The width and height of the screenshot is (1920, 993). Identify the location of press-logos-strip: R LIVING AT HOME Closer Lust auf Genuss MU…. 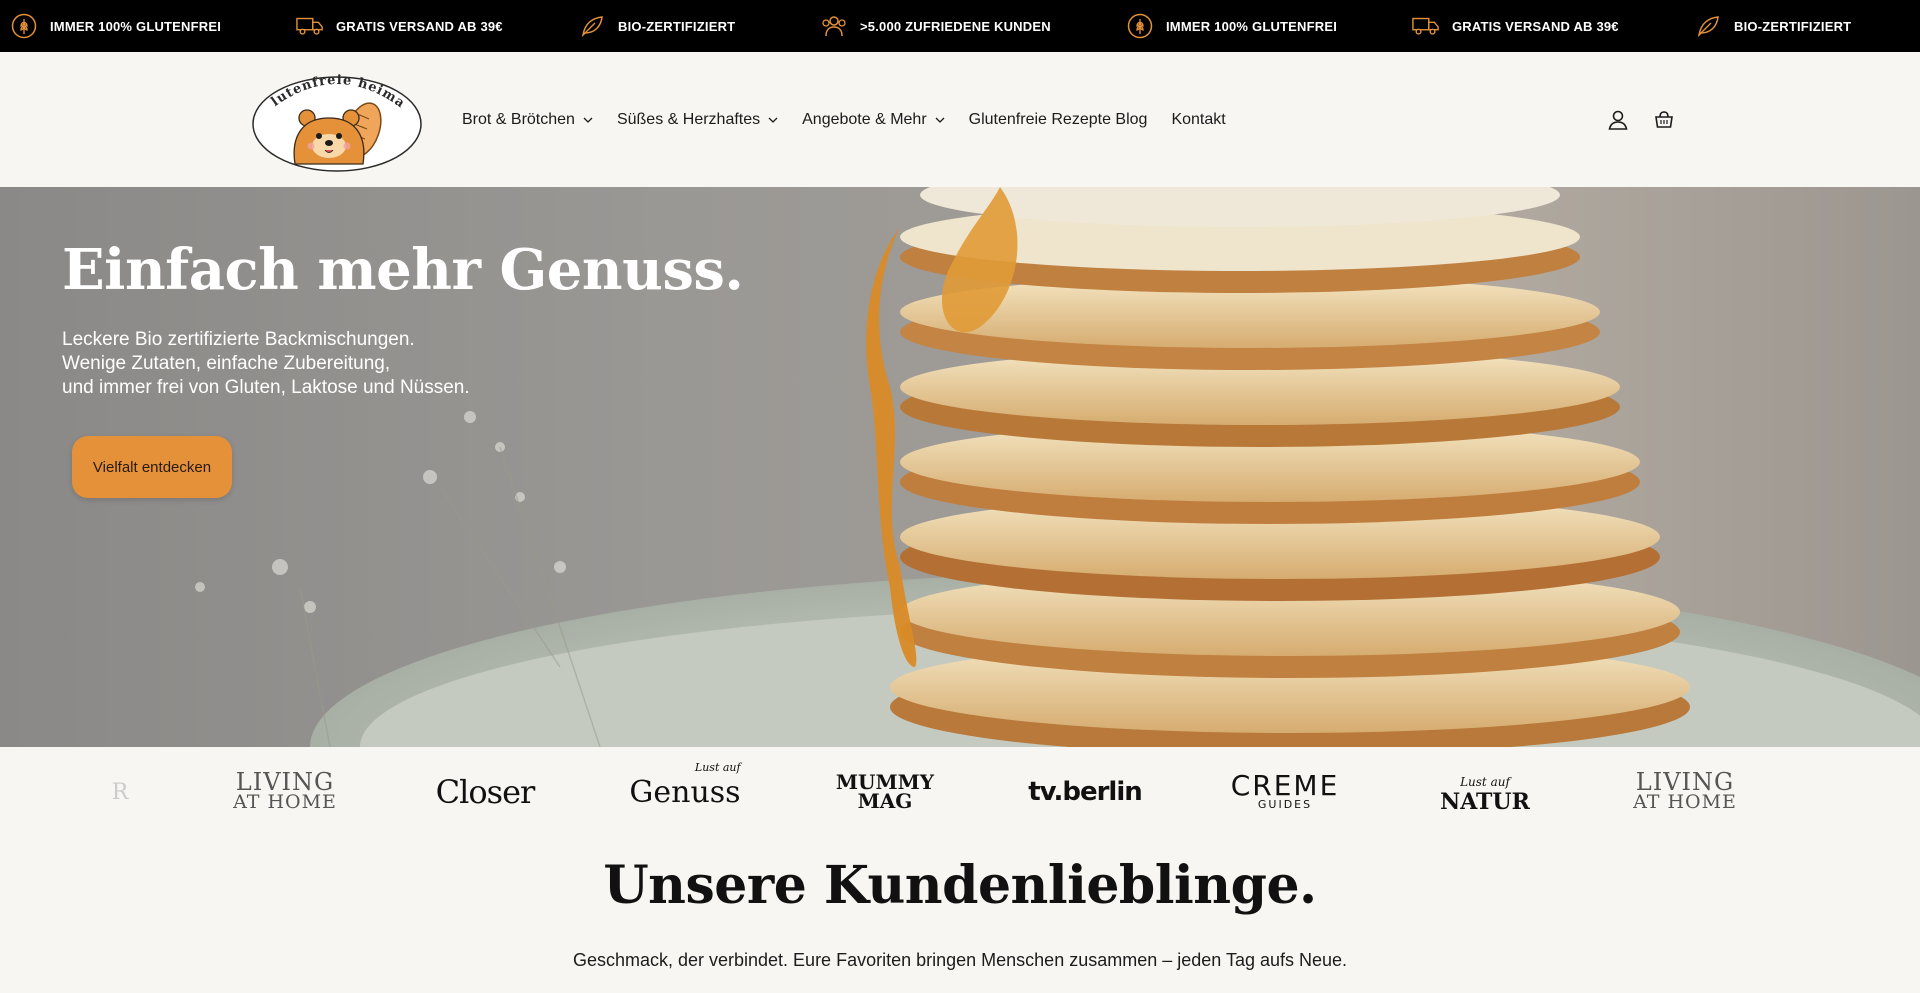
(960, 792).